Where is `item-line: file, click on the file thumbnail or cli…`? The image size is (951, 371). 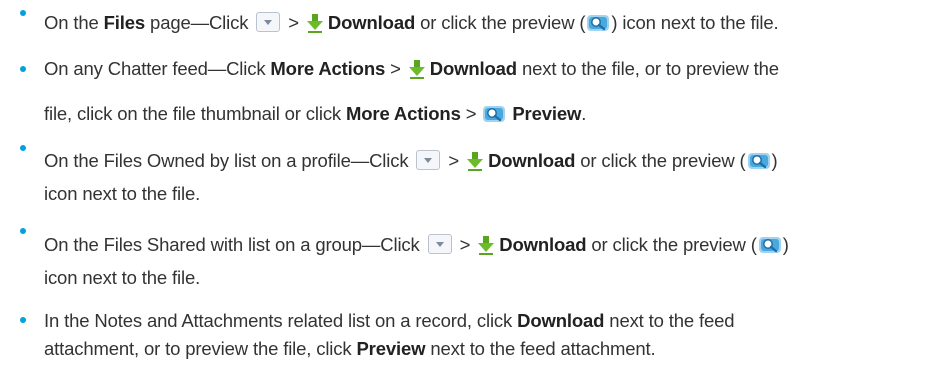 item-line: file, click on the file thumbnail or cli… is located at coordinates (315, 114).